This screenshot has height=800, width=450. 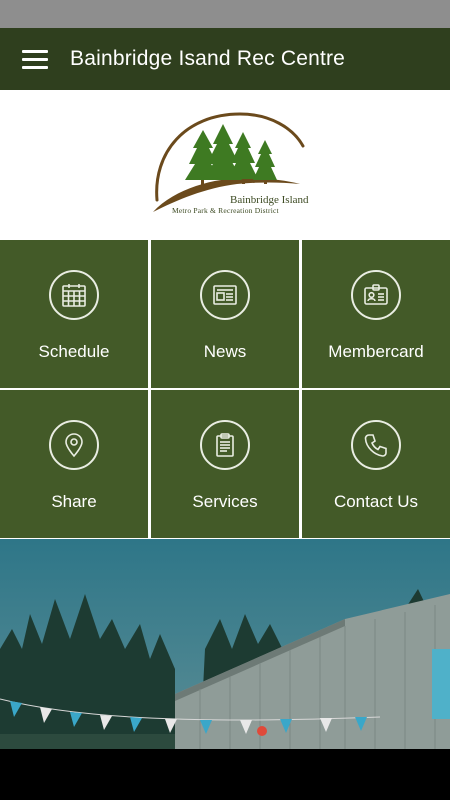 I want to click on phone-icon, so click(x=376, y=445).